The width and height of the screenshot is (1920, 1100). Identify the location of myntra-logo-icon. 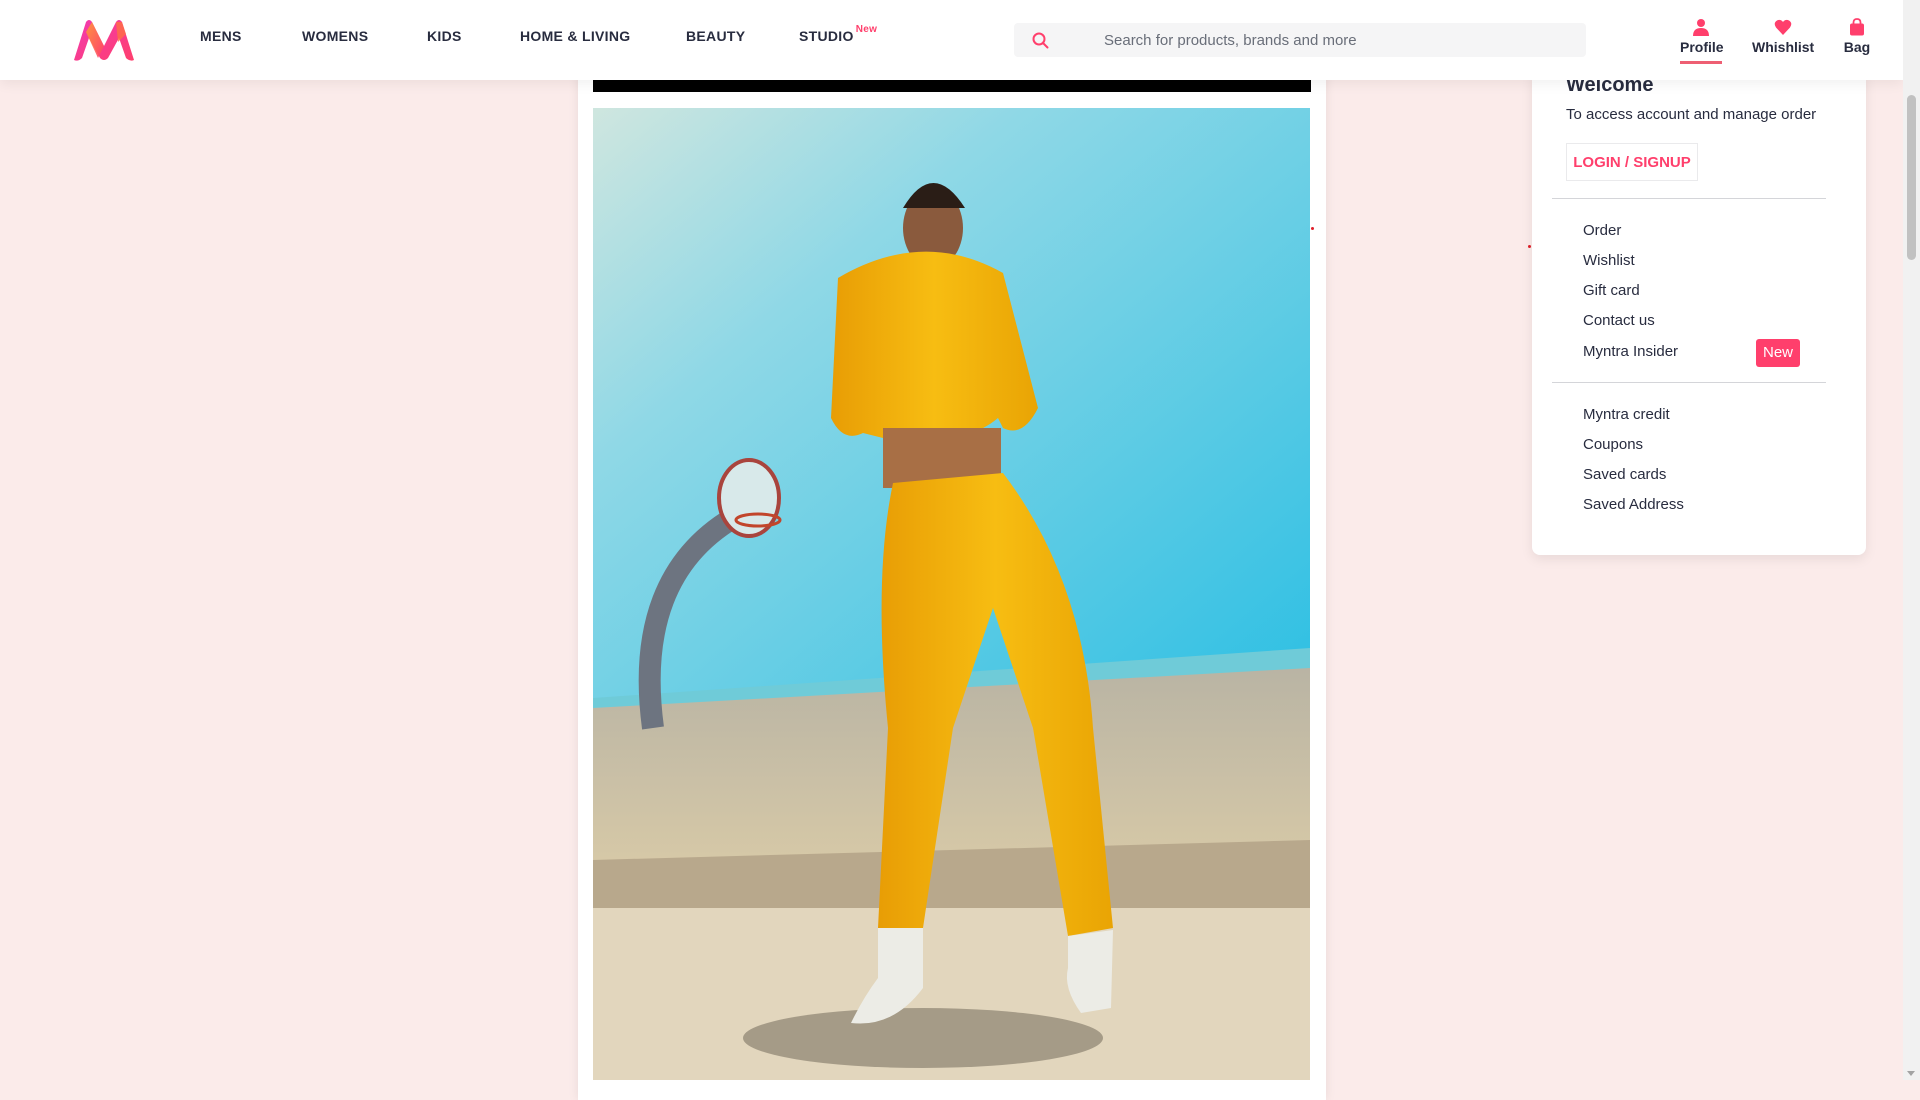
(104, 40).